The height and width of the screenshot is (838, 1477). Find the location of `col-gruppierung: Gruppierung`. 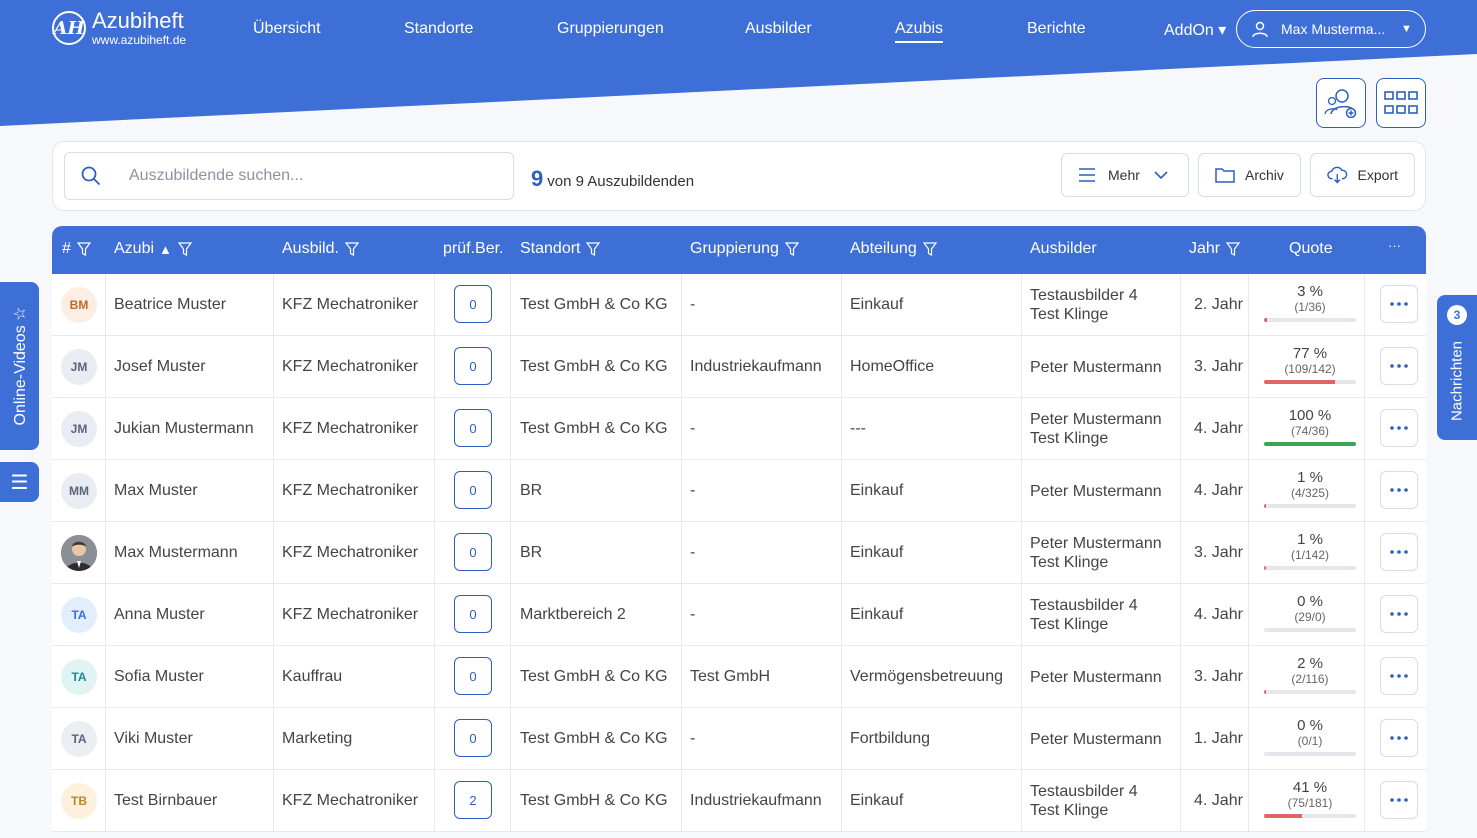

col-gruppierung: Gruppierung is located at coordinates (744, 249).